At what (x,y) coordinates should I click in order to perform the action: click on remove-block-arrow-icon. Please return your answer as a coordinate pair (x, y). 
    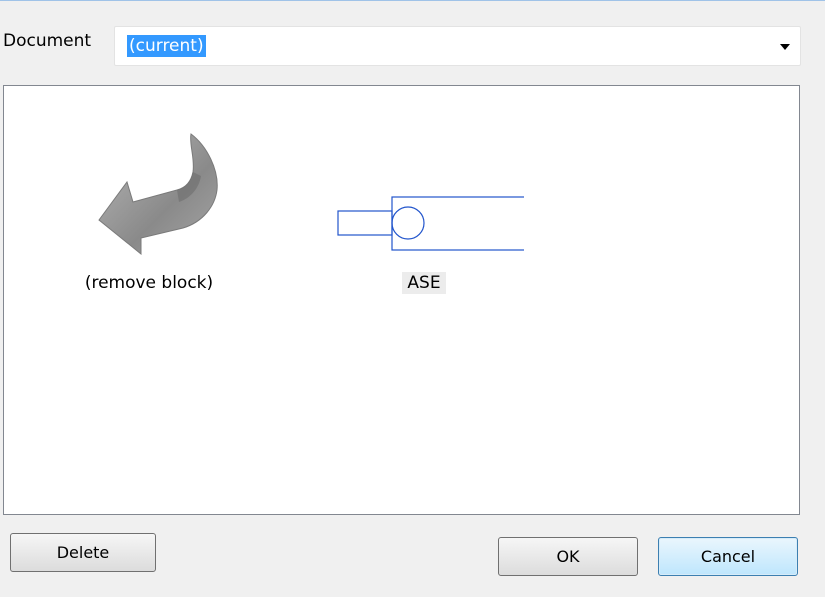
    Looking at the image, I should click on (158, 194).